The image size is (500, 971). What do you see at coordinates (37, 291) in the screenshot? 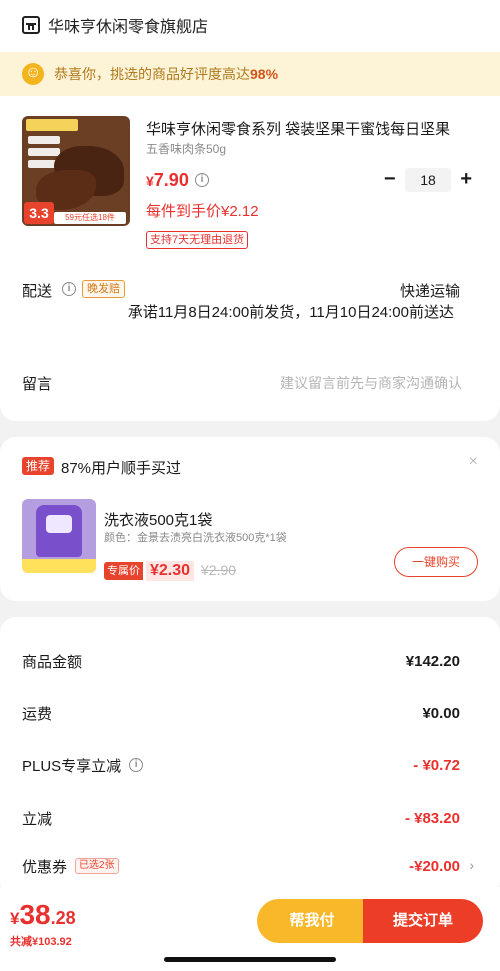
I see `delivery-label: 配送` at bounding box center [37, 291].